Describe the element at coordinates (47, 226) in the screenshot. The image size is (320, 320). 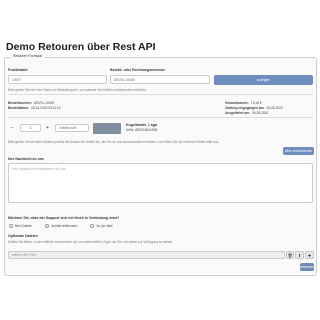
I see `radio-phone` at that location.